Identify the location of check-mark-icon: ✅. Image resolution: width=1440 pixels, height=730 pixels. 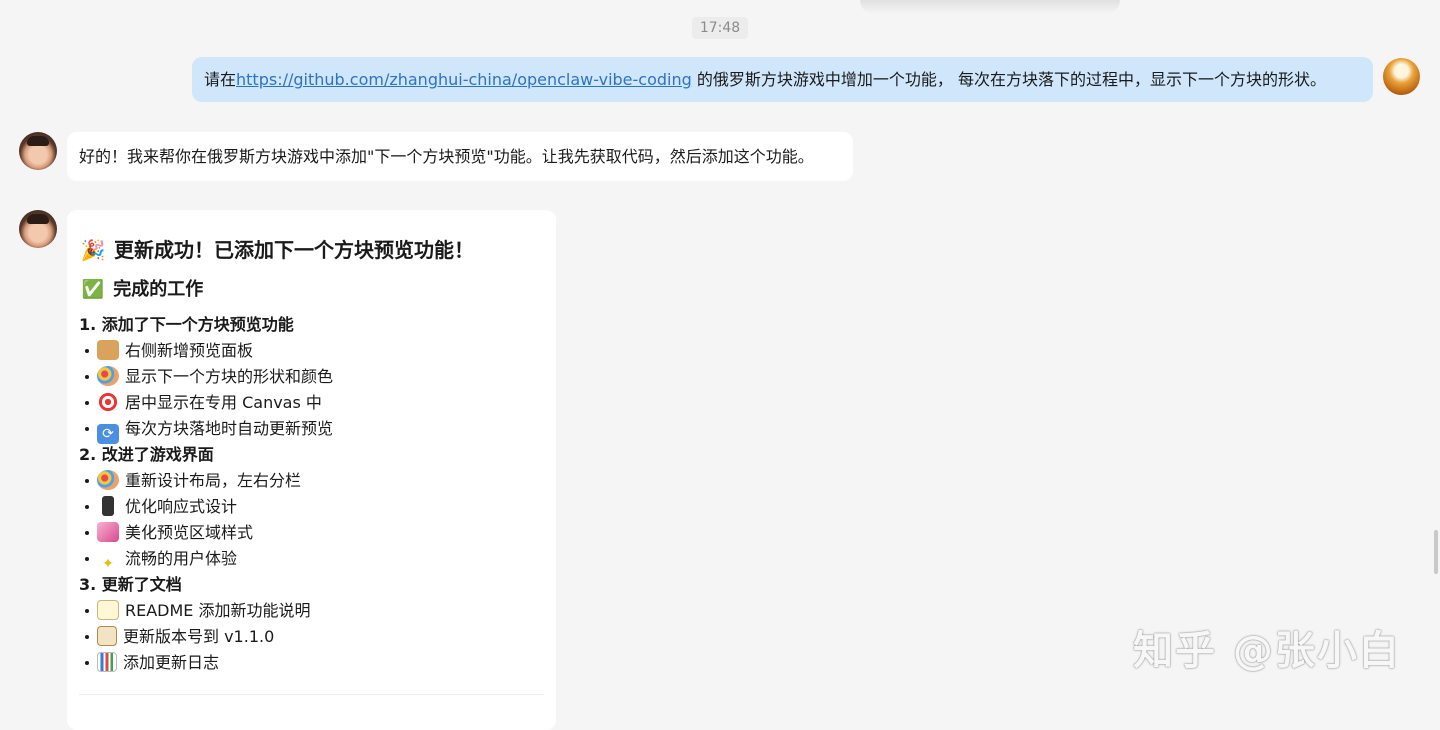
(93, 289).